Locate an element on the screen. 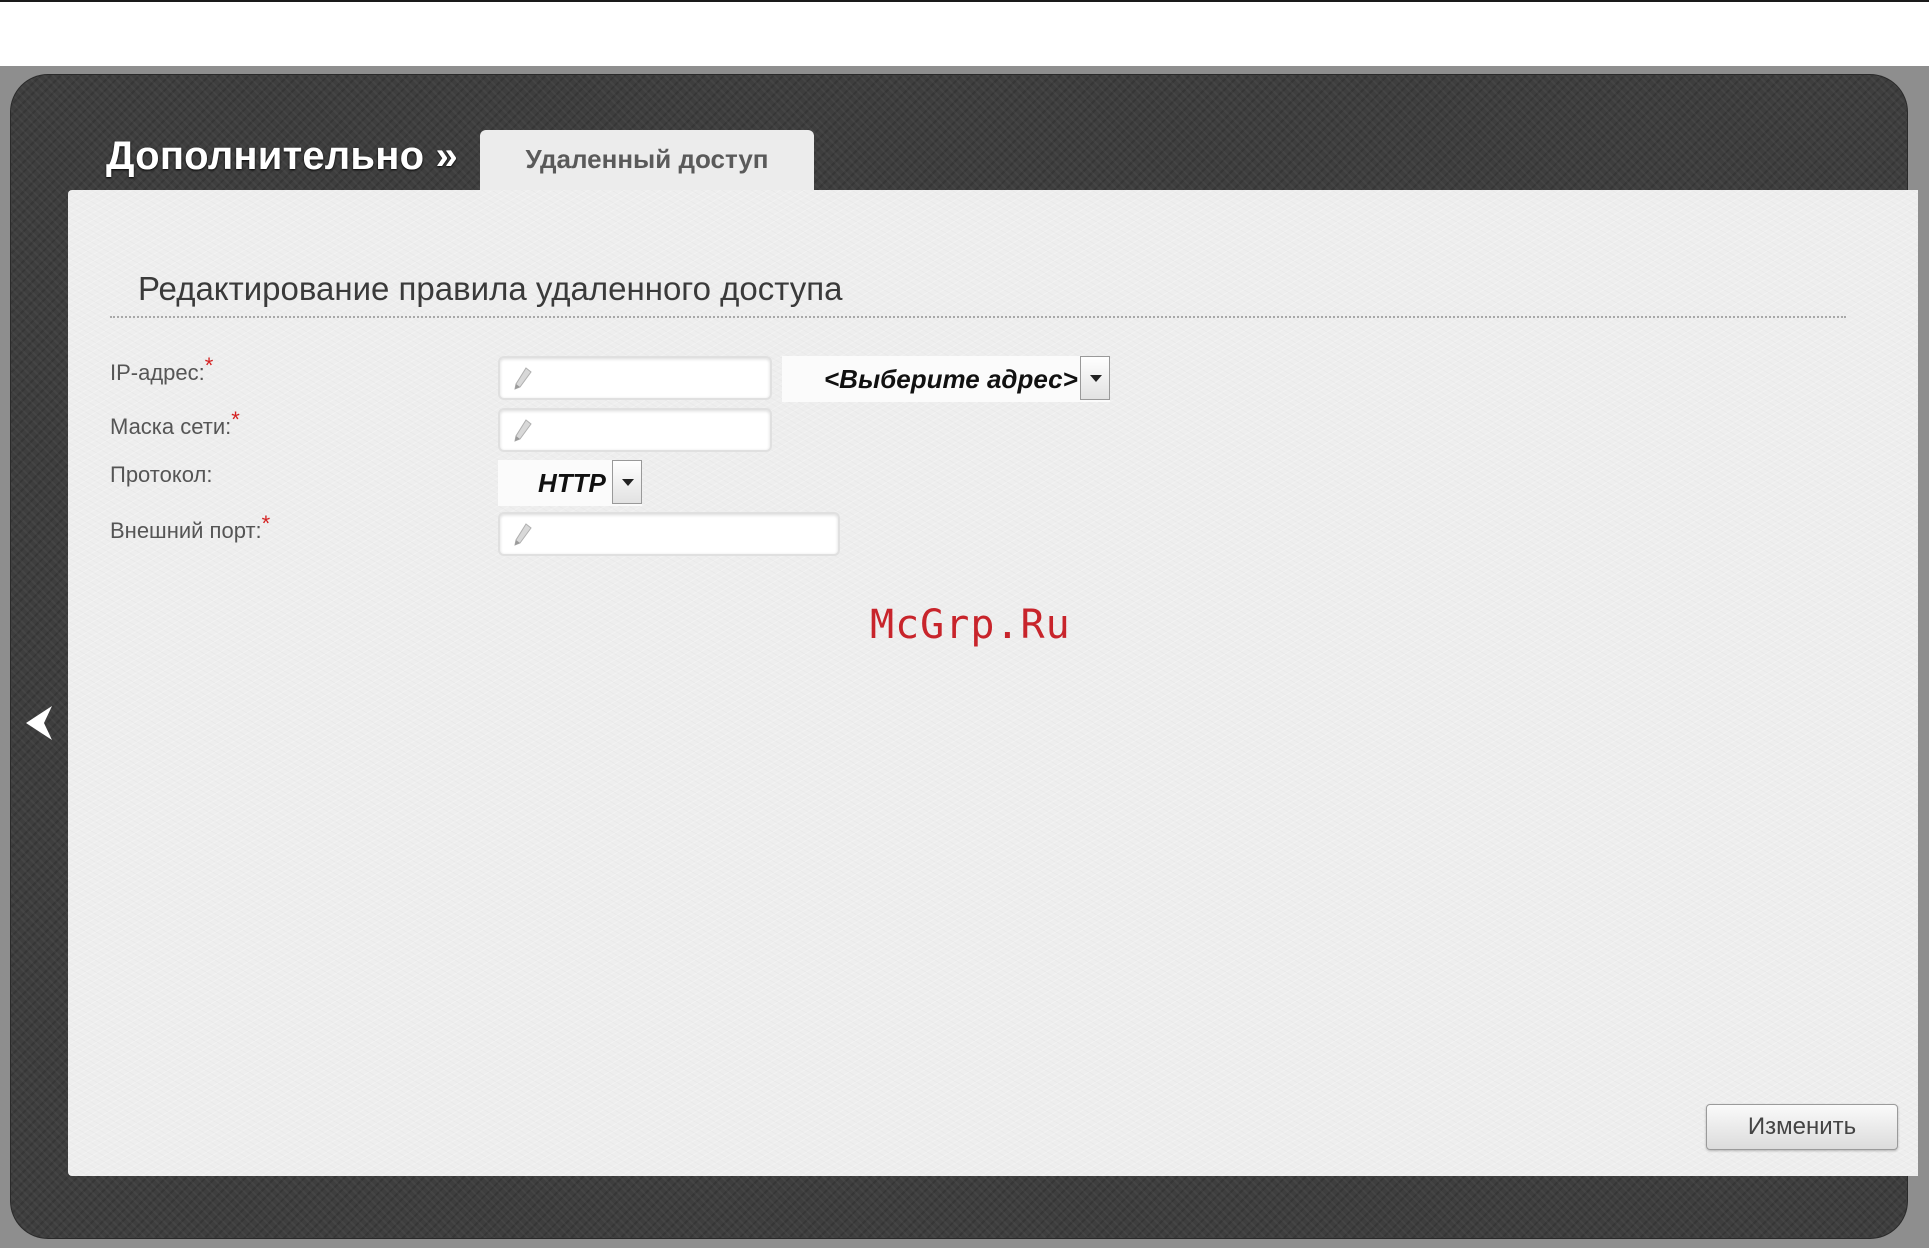  section-title: Дополнительно » is located at coordinates (282, 156).